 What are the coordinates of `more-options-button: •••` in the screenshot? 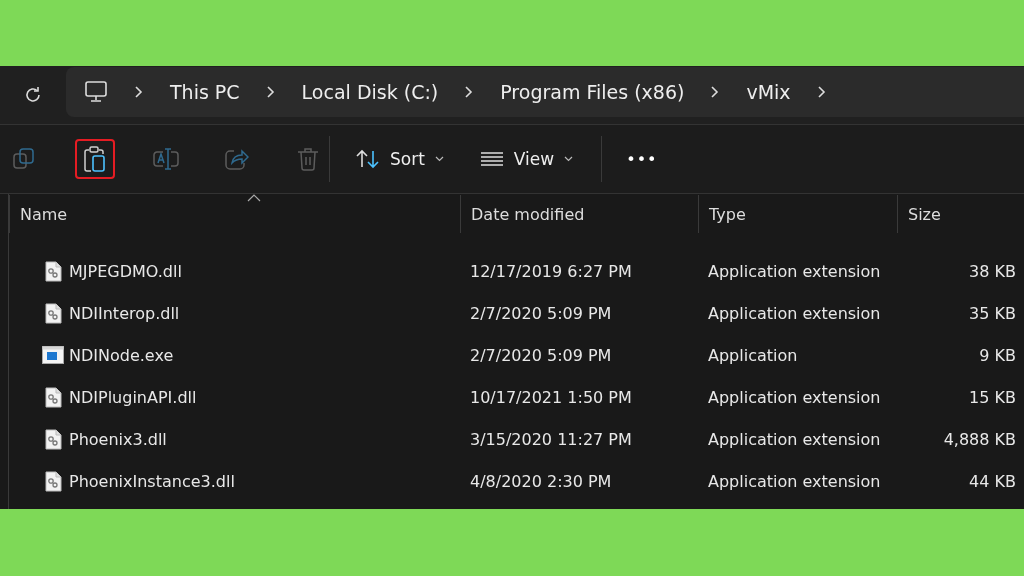 It's located at (642, 159).